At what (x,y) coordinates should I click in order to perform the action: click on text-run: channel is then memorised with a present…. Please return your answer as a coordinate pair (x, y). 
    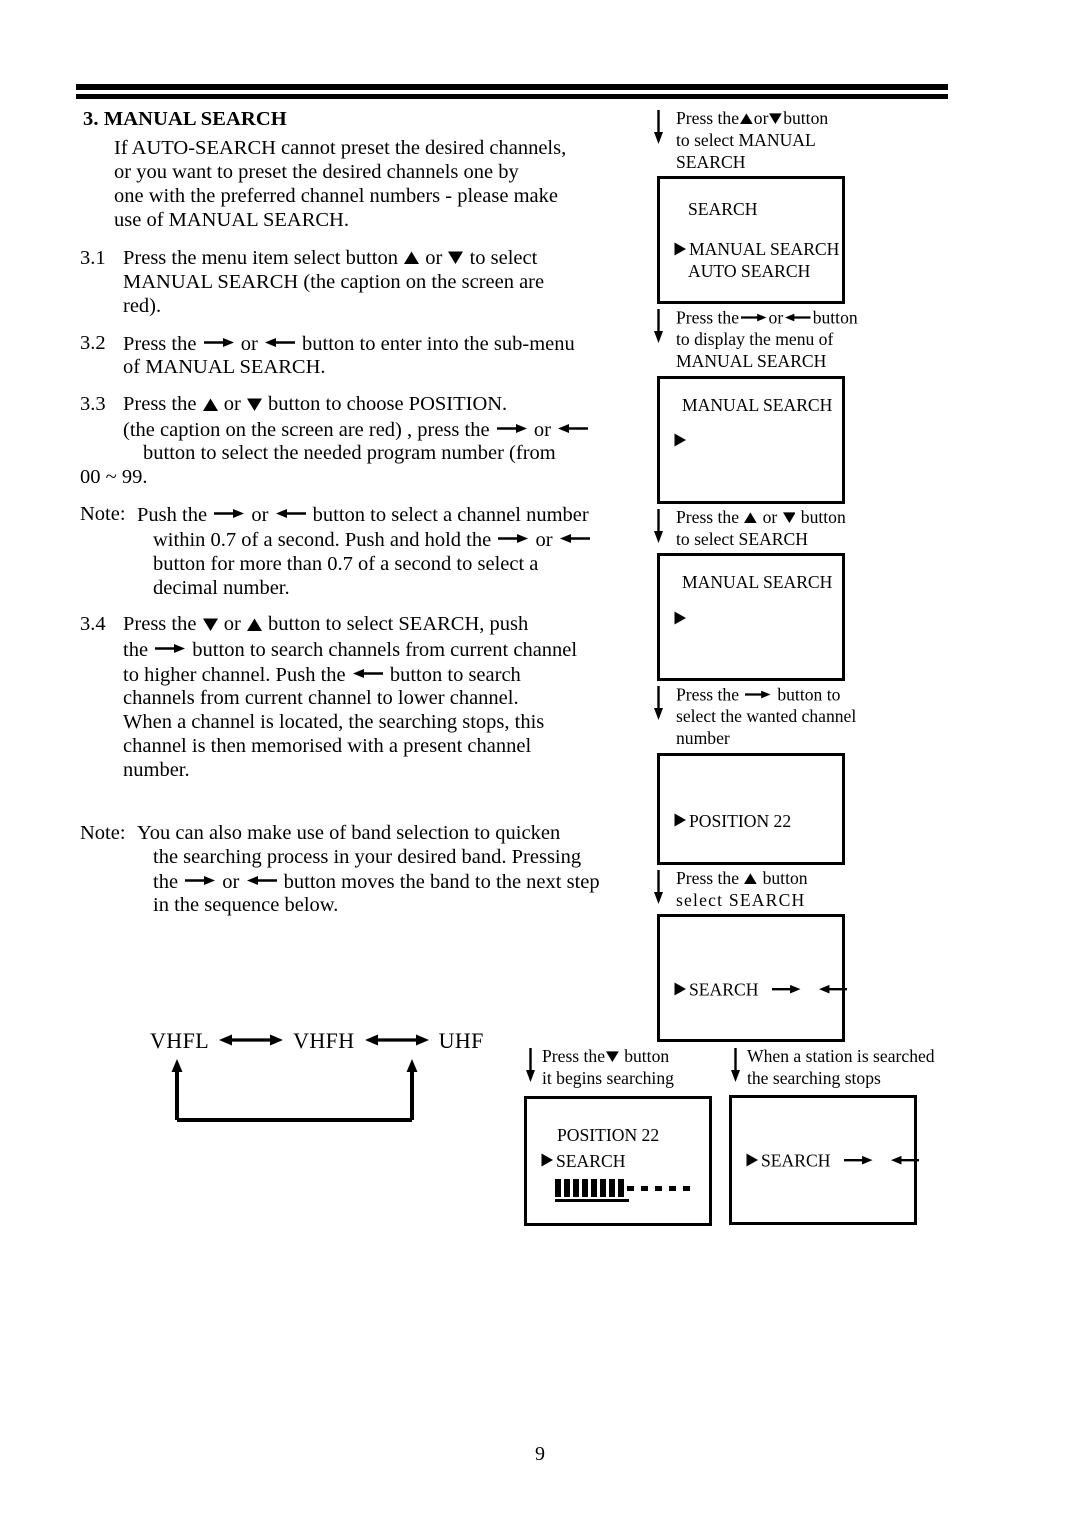
    Looking at the image, I should click on (327, 746).